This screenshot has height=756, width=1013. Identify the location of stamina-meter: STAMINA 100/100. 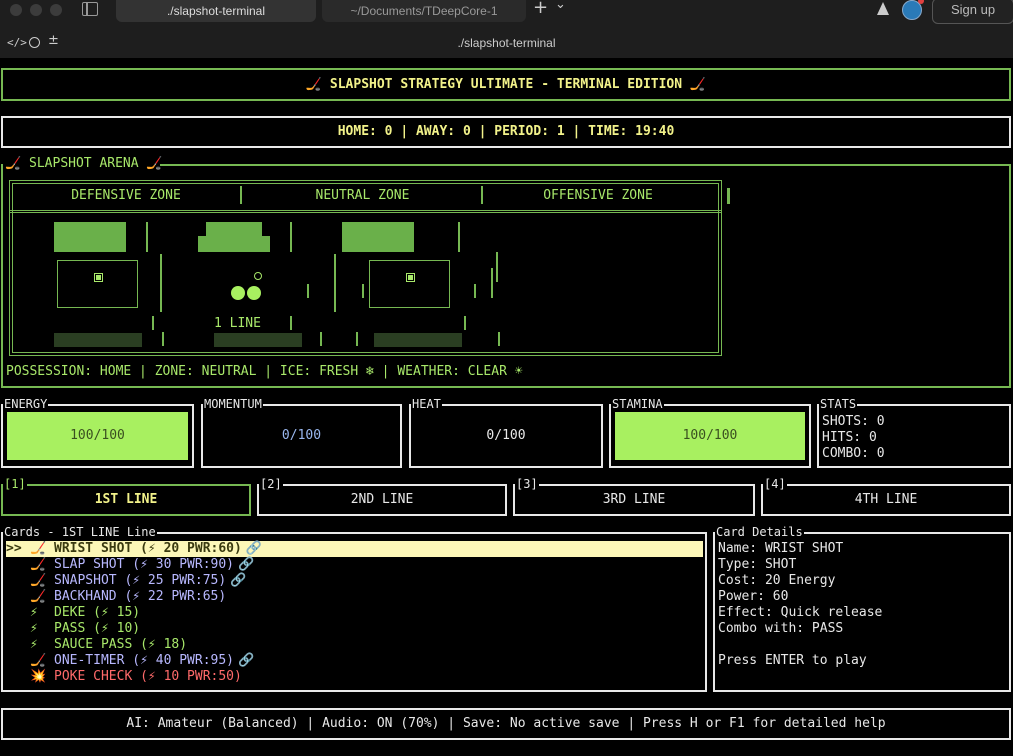
(710, 432).